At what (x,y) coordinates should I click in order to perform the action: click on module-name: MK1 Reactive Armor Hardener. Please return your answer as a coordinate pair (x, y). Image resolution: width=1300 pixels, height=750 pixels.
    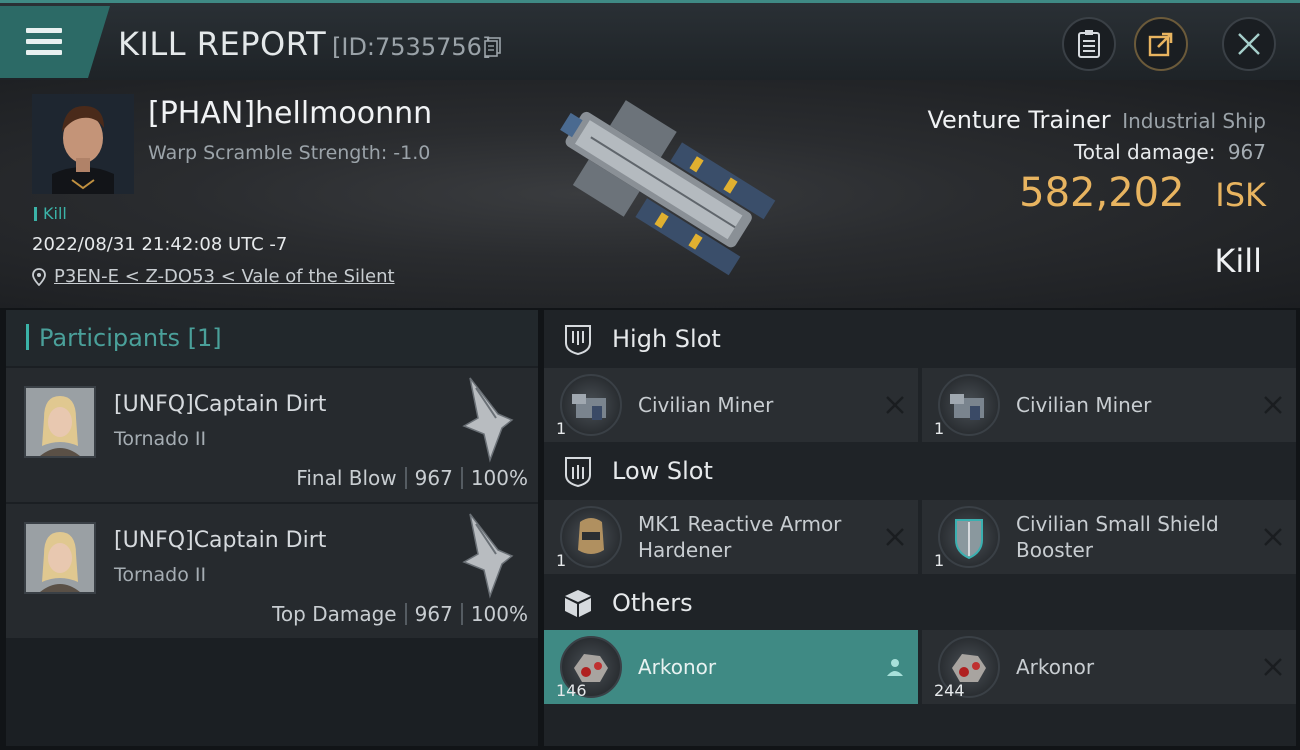
    Looking at the image, I should click on (740, 537).